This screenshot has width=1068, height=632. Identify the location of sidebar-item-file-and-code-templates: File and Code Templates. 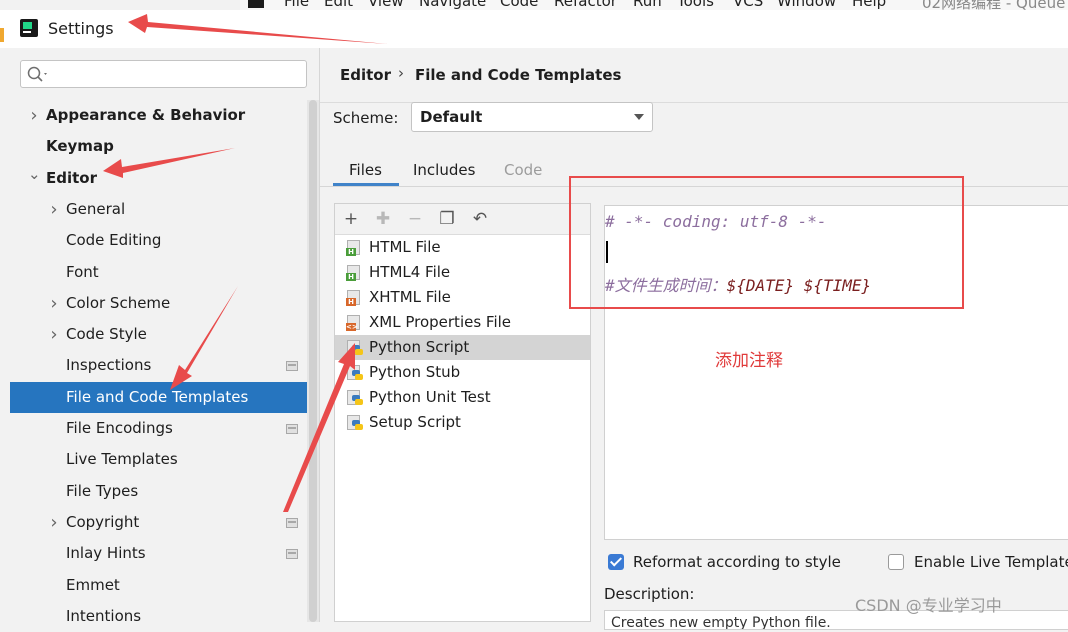
(164, 397).